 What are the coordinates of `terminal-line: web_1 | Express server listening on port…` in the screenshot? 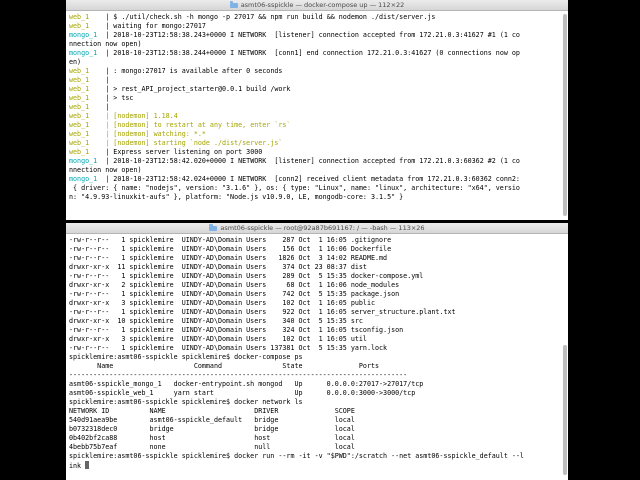 It's located at (317, 152).